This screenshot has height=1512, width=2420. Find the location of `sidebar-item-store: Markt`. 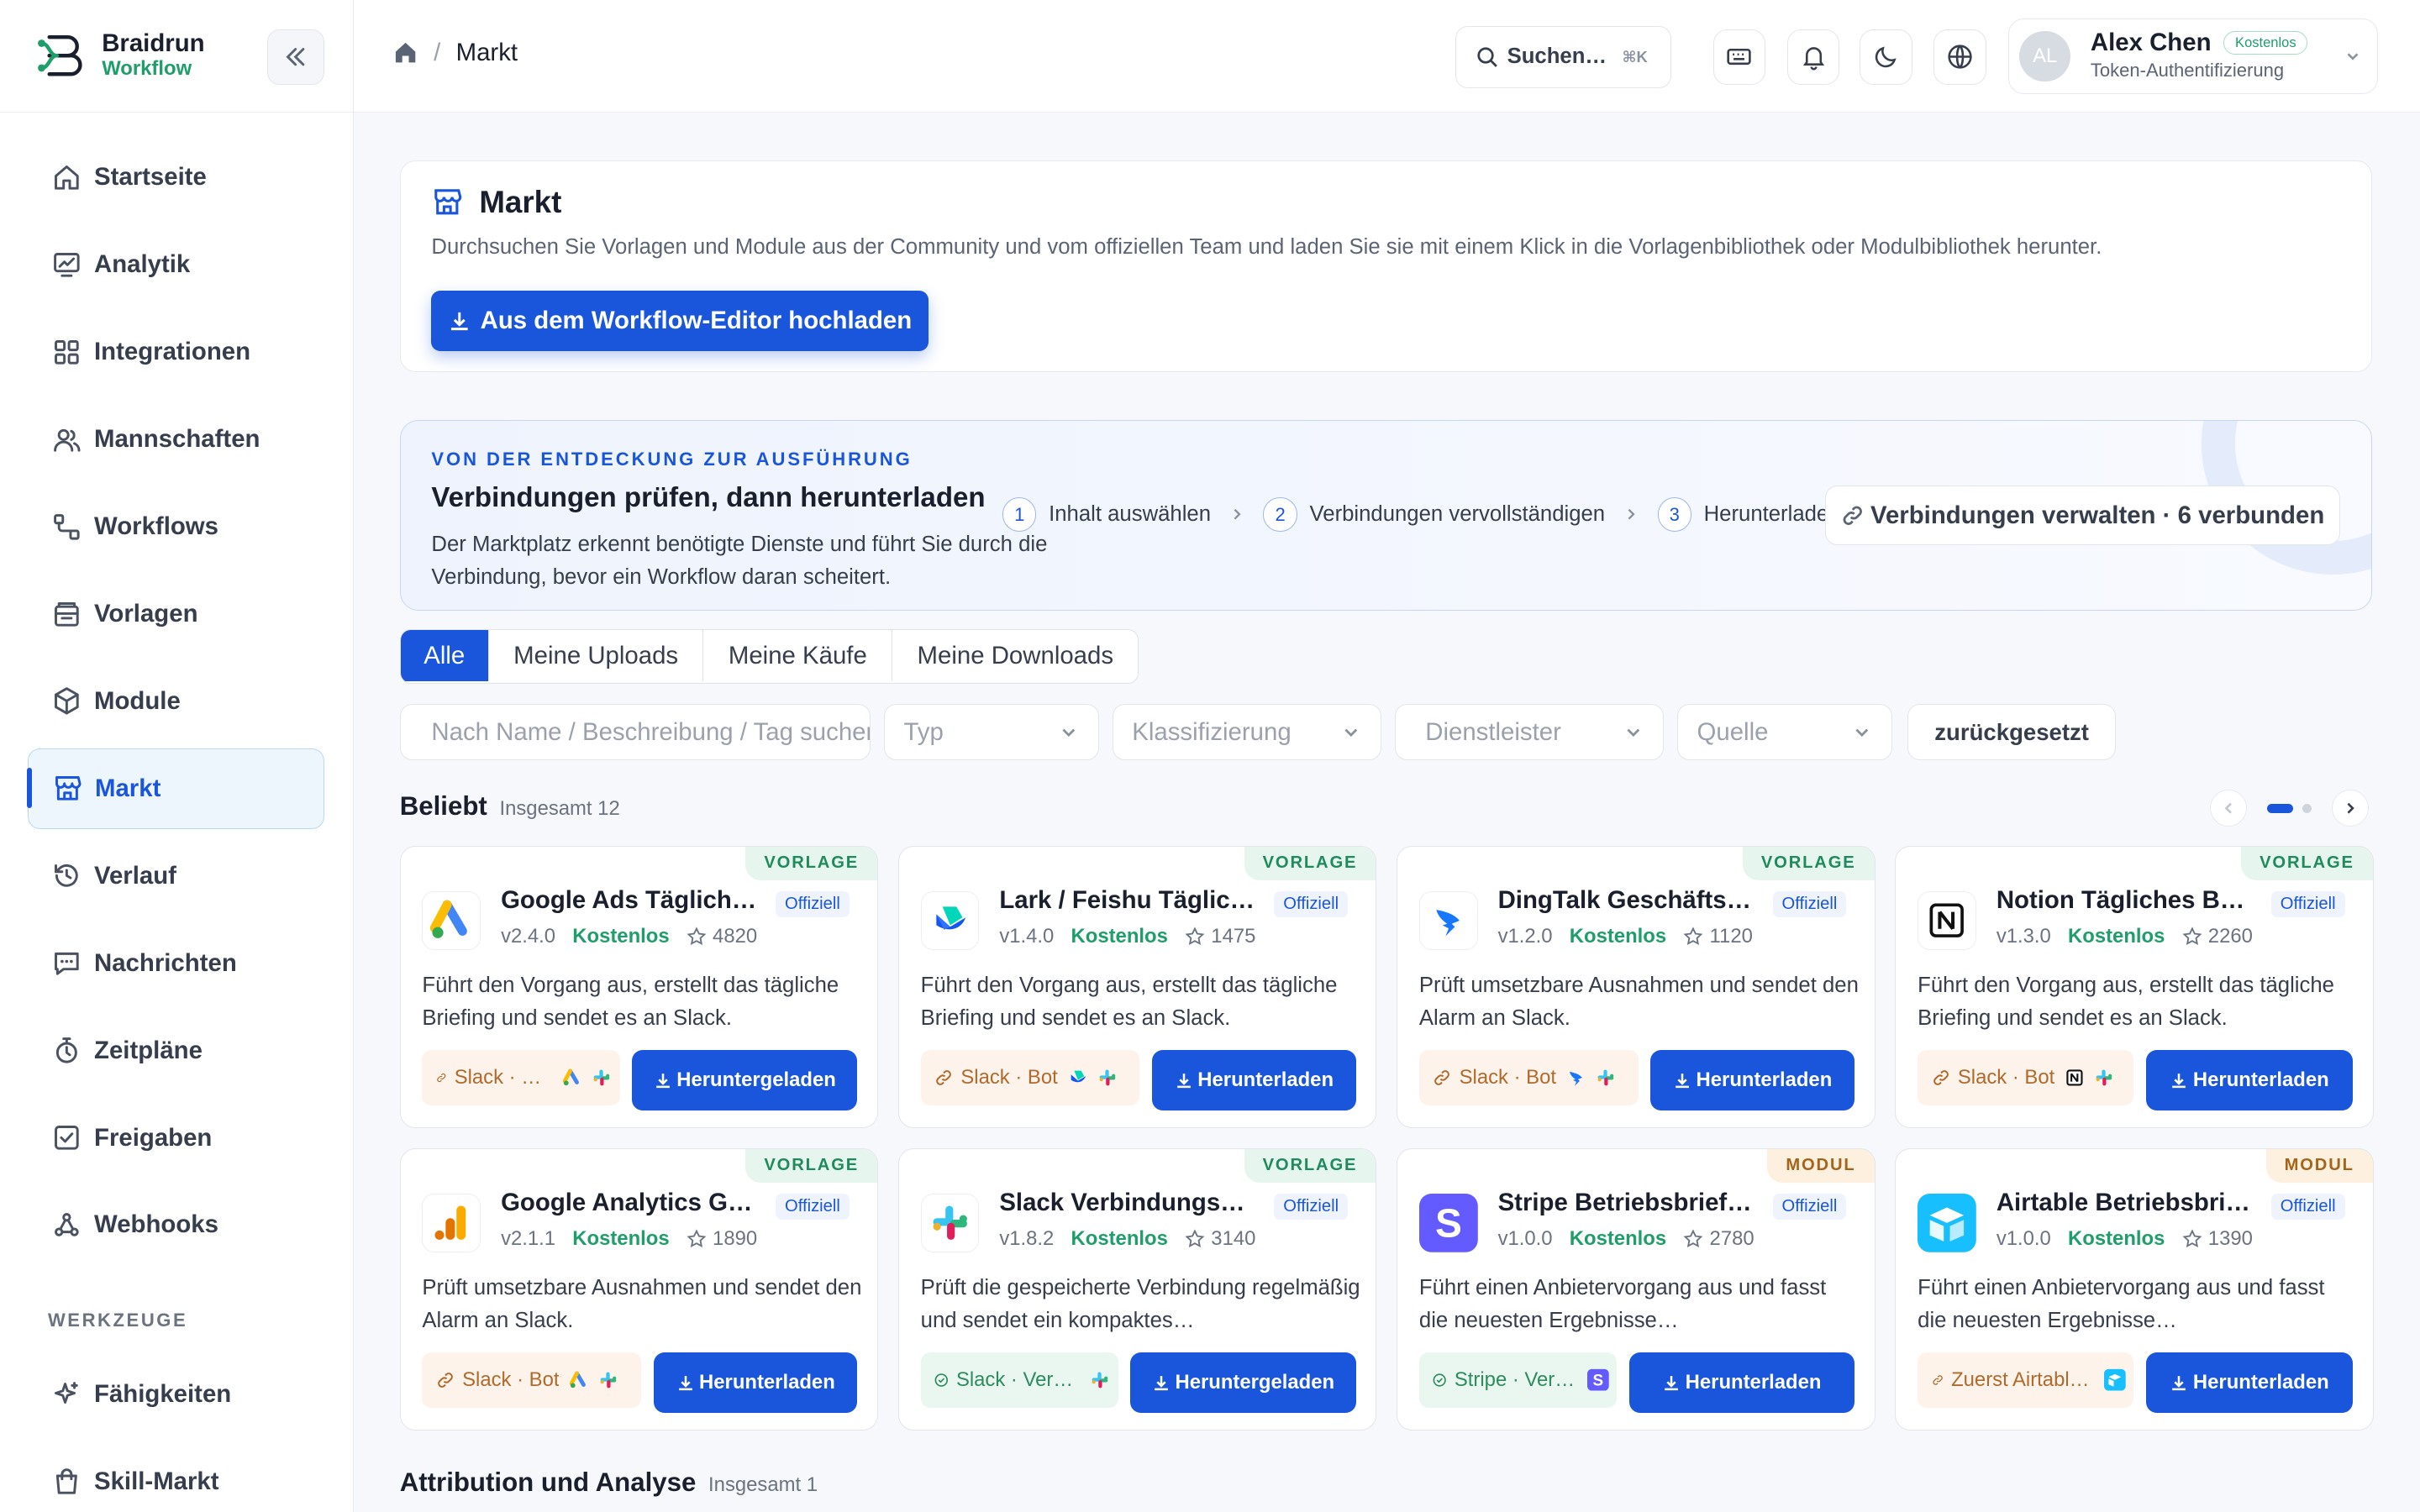

sidebar-item-store: Markt is located at coordinates (176, 788).